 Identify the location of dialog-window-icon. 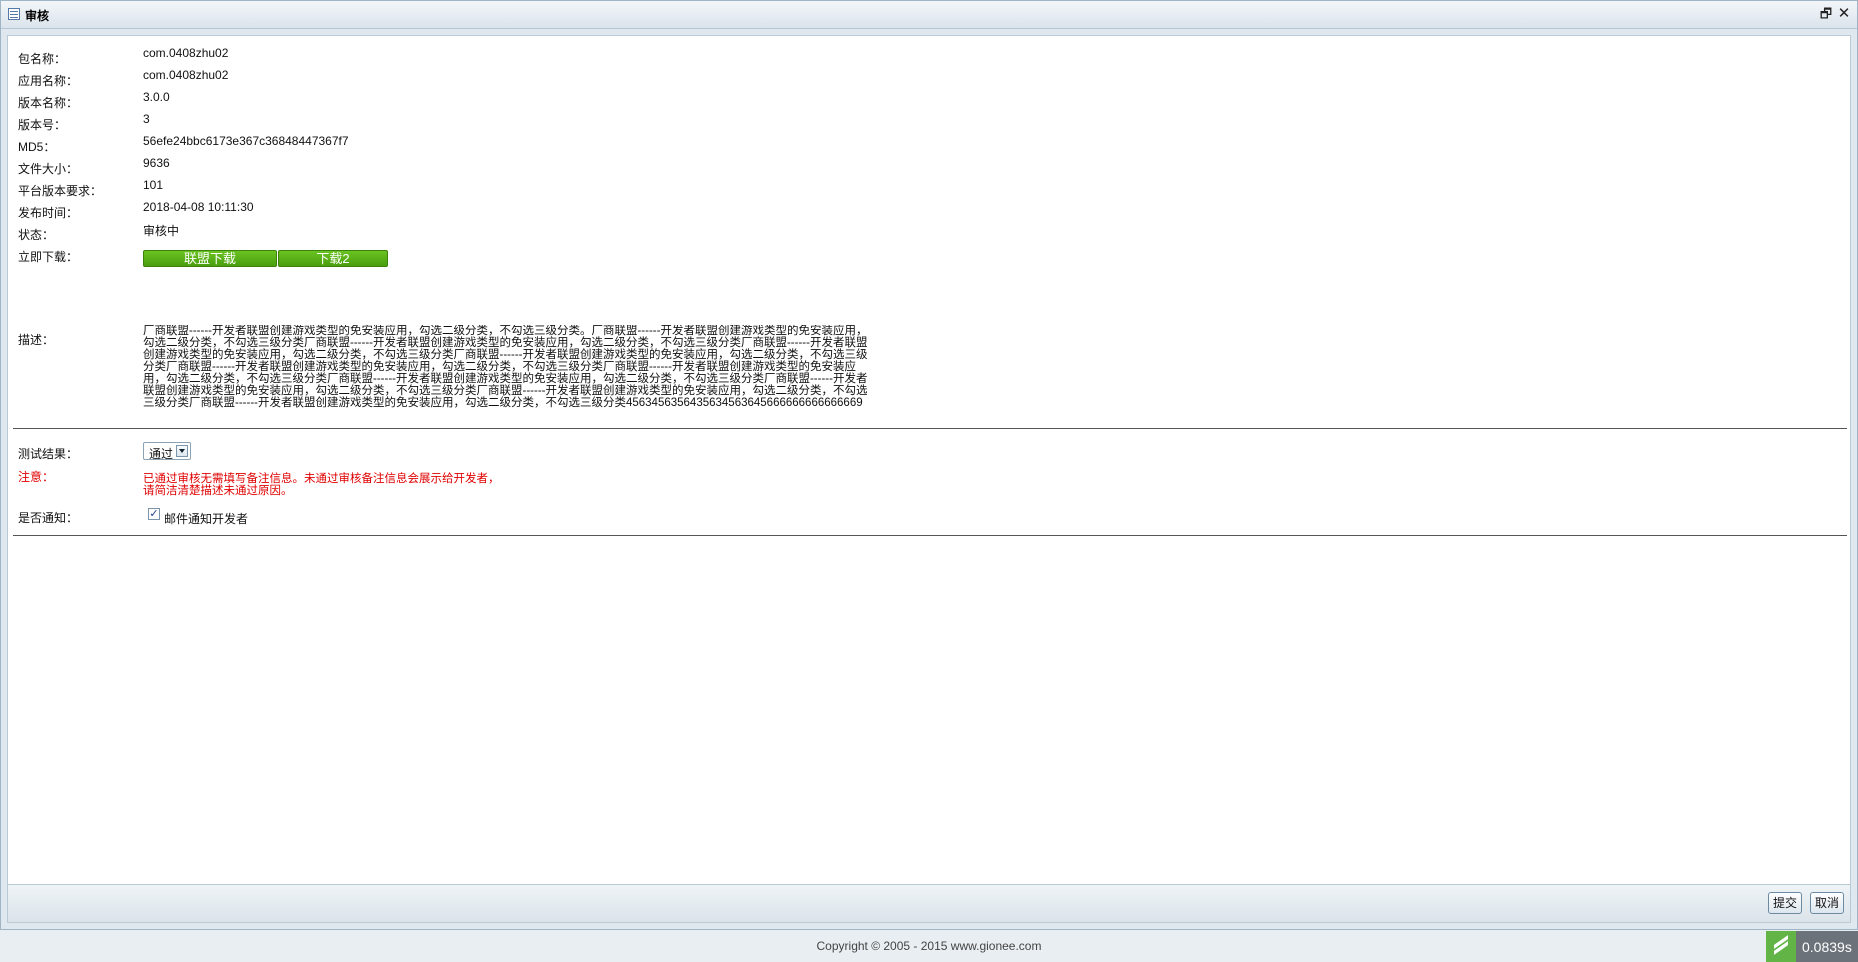
(14, 14).